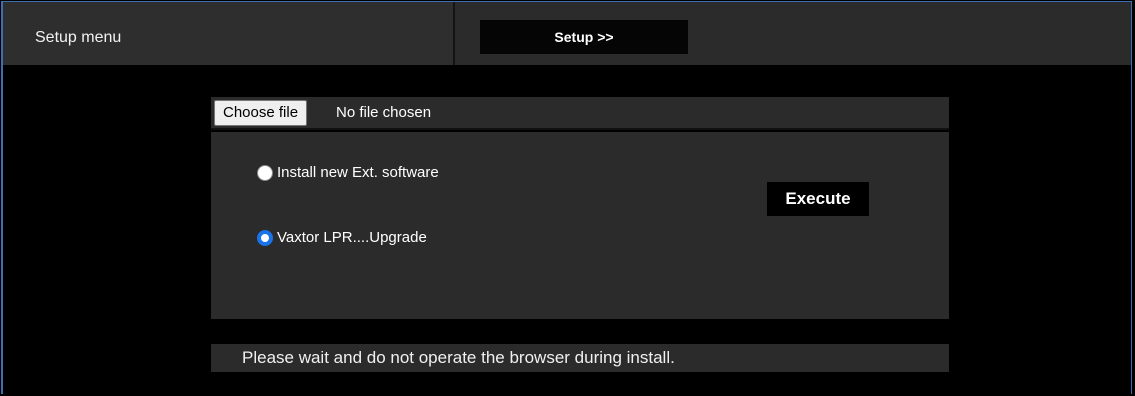 The height and width of the screenshot is (396, 1135). I want to click on file-status-text: No file chosen, so click(384, 112).